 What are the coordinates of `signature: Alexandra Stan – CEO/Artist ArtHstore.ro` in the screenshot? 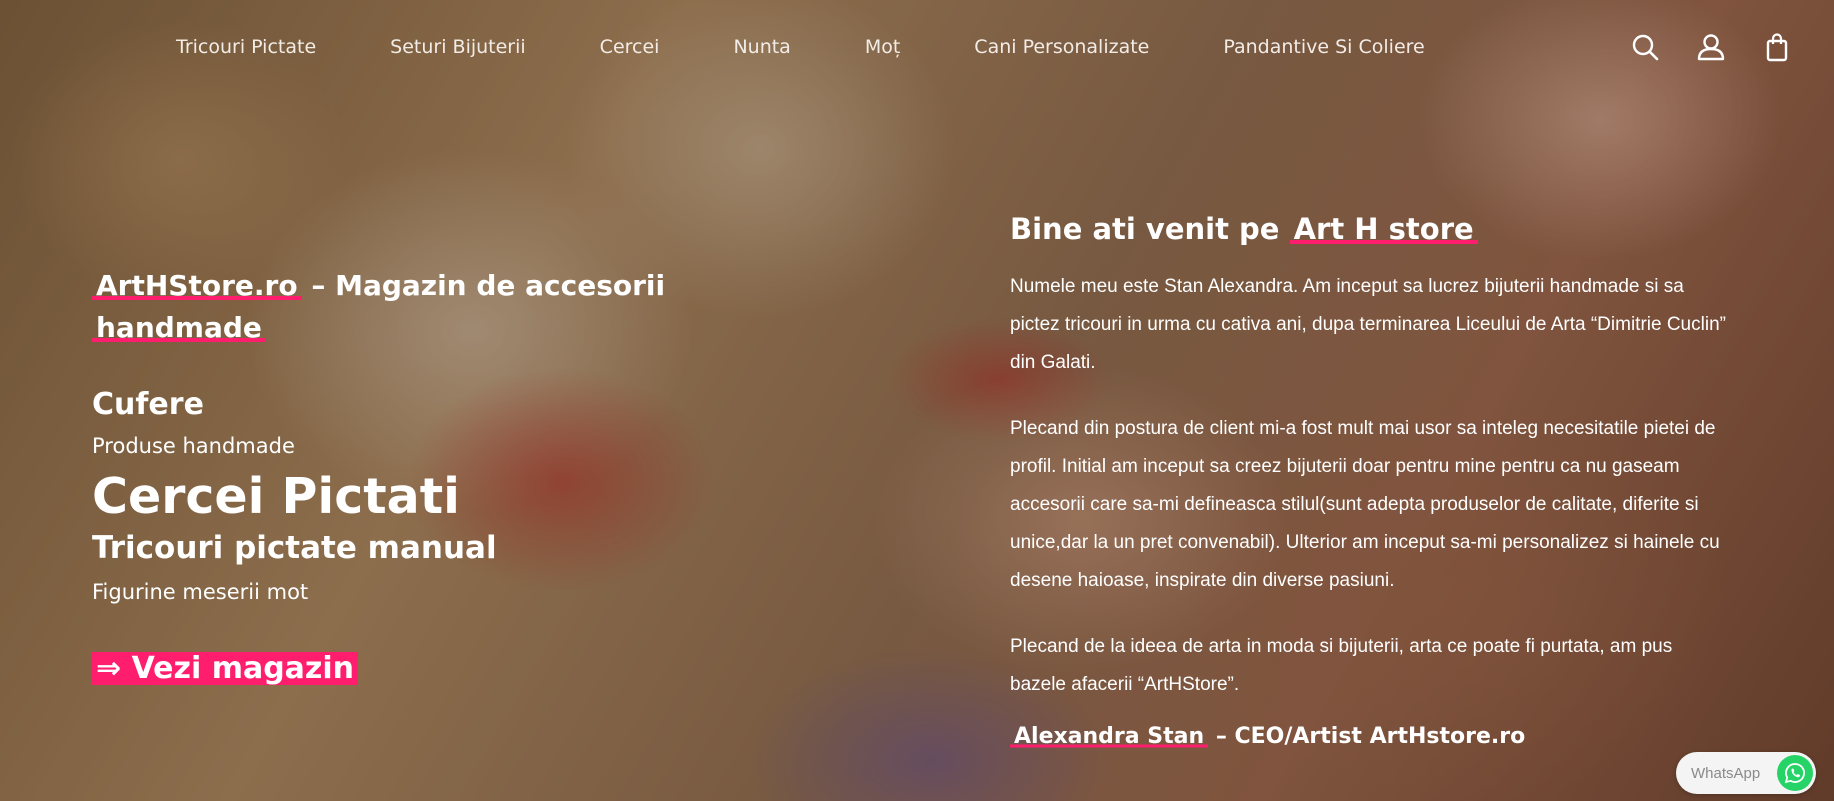 It's located at (1370, 736).